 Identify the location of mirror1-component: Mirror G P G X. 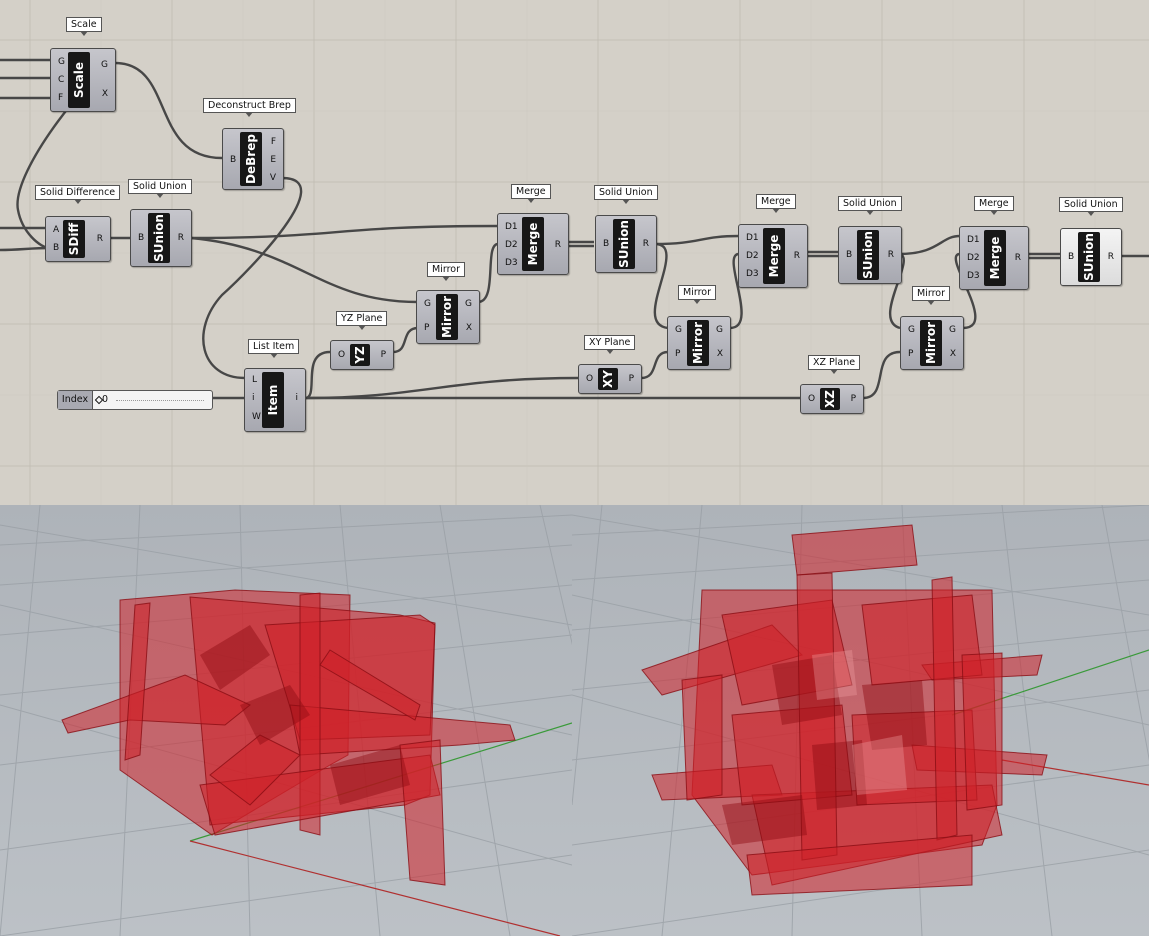
(448, 317).